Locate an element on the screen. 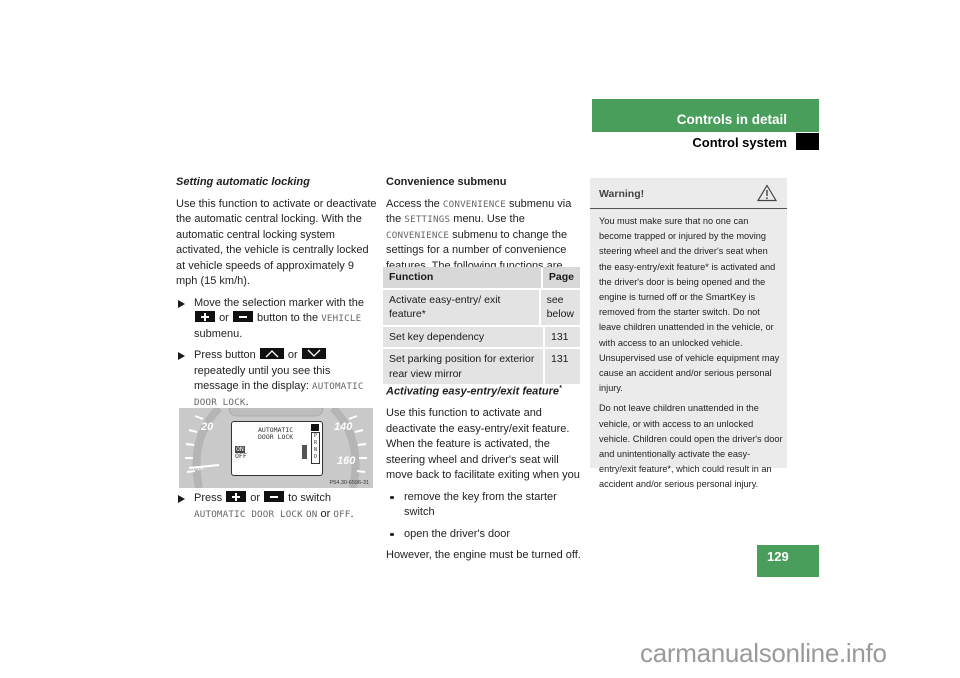 Image resolution: width=960 pixels, height=678 pixels. list-item: open the driver's door is located at coordinates (485, 535).